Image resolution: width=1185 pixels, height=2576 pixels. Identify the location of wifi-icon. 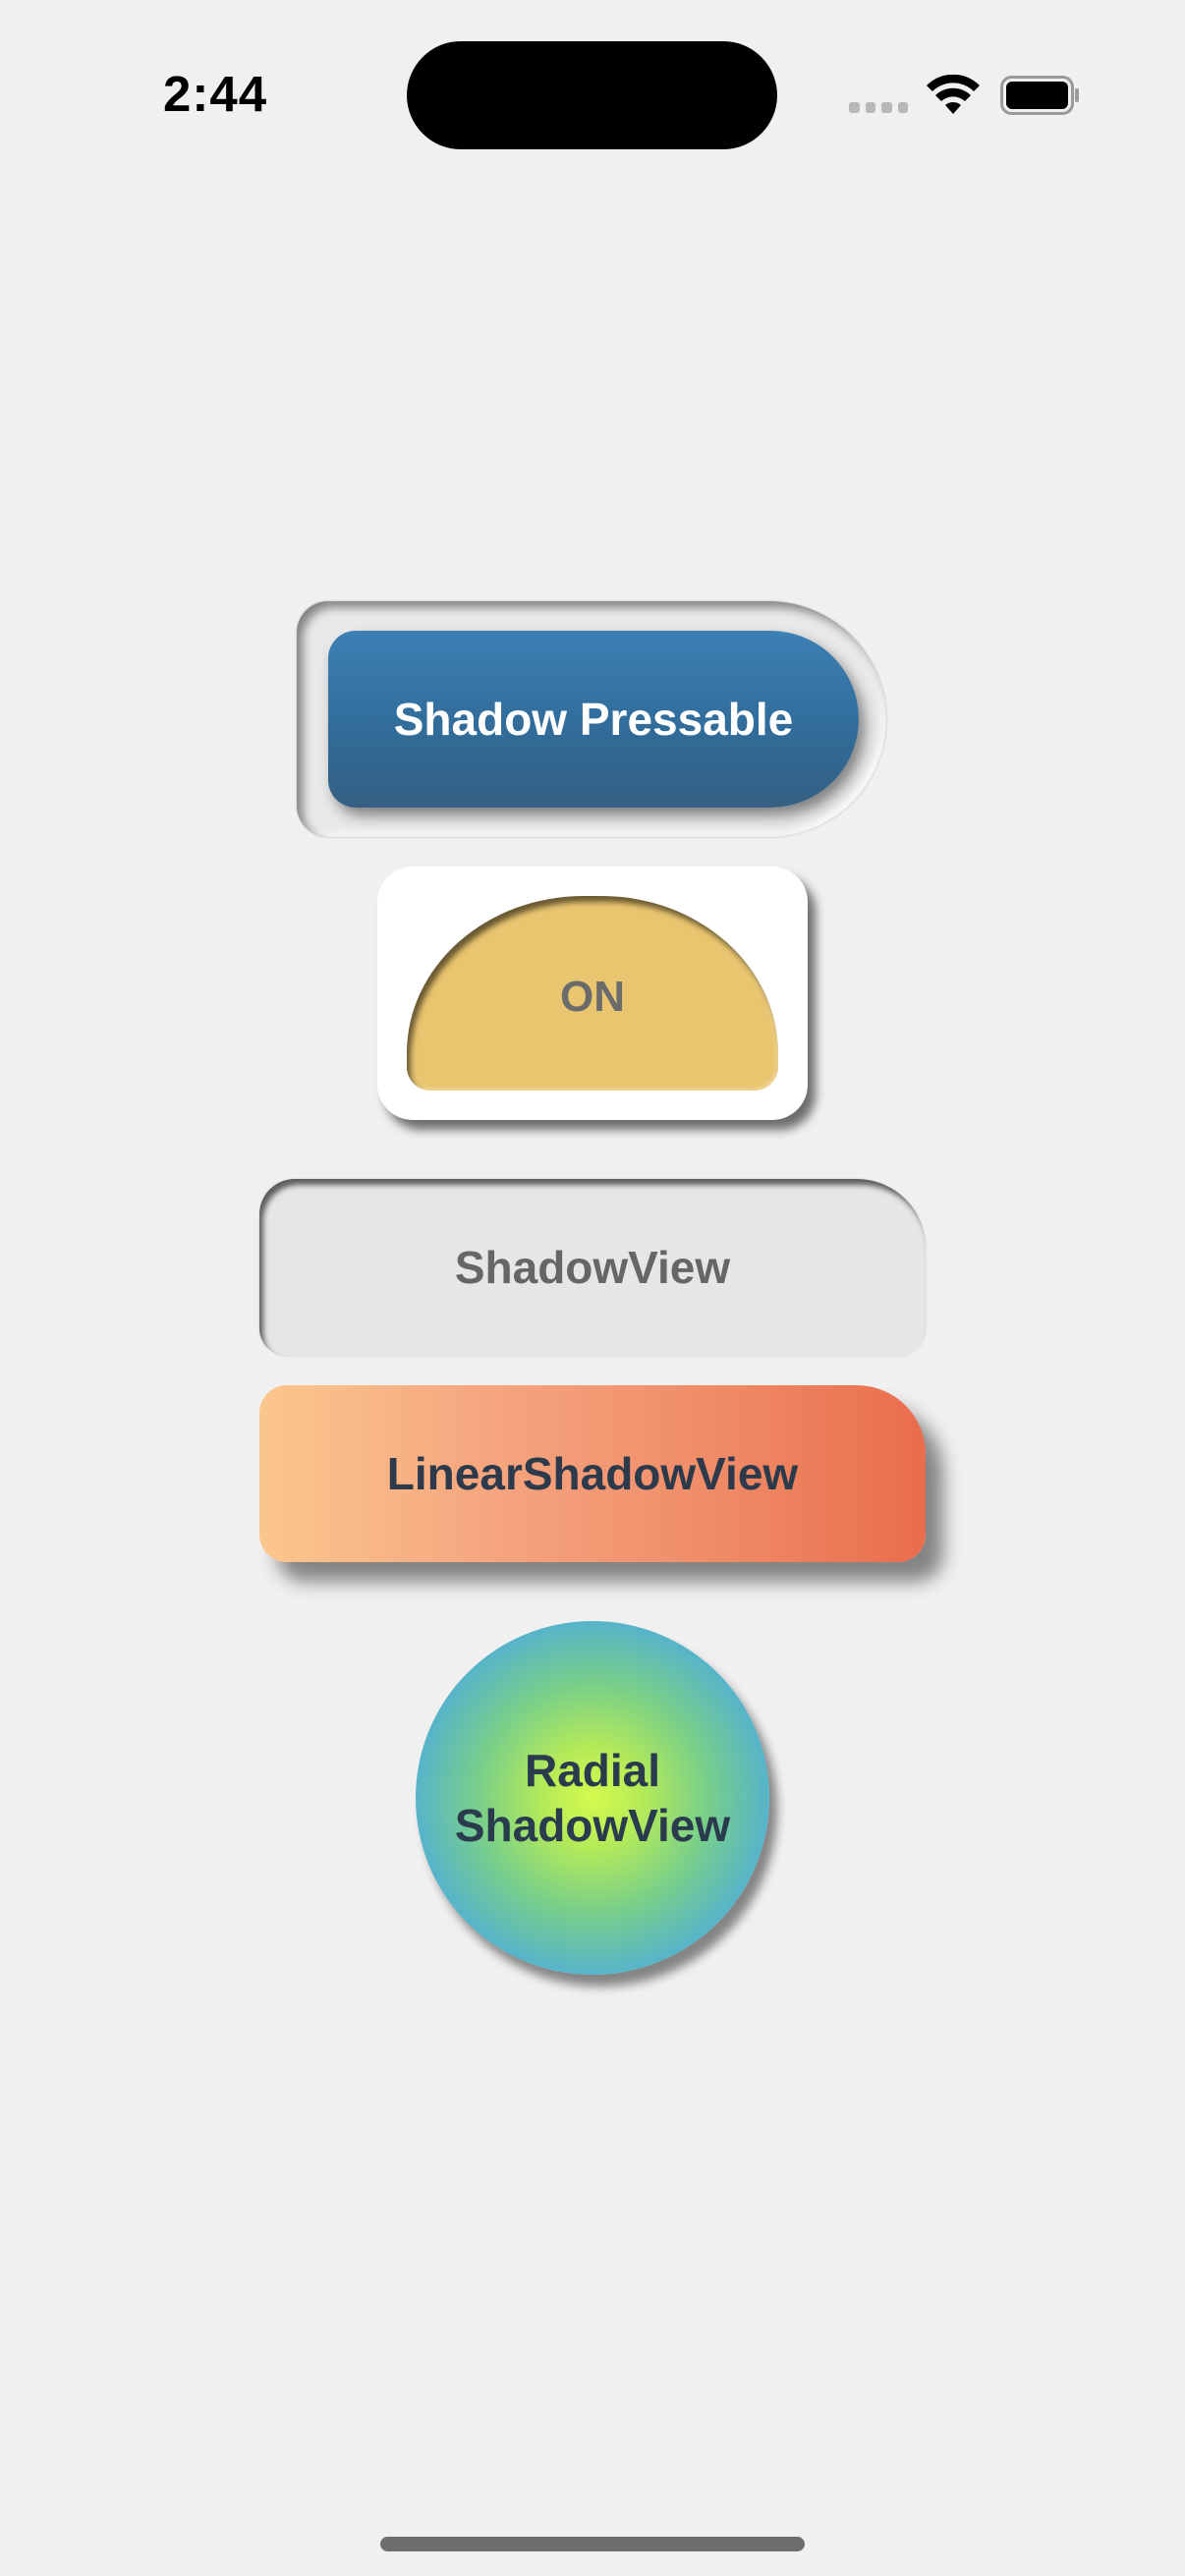
(954, 94).